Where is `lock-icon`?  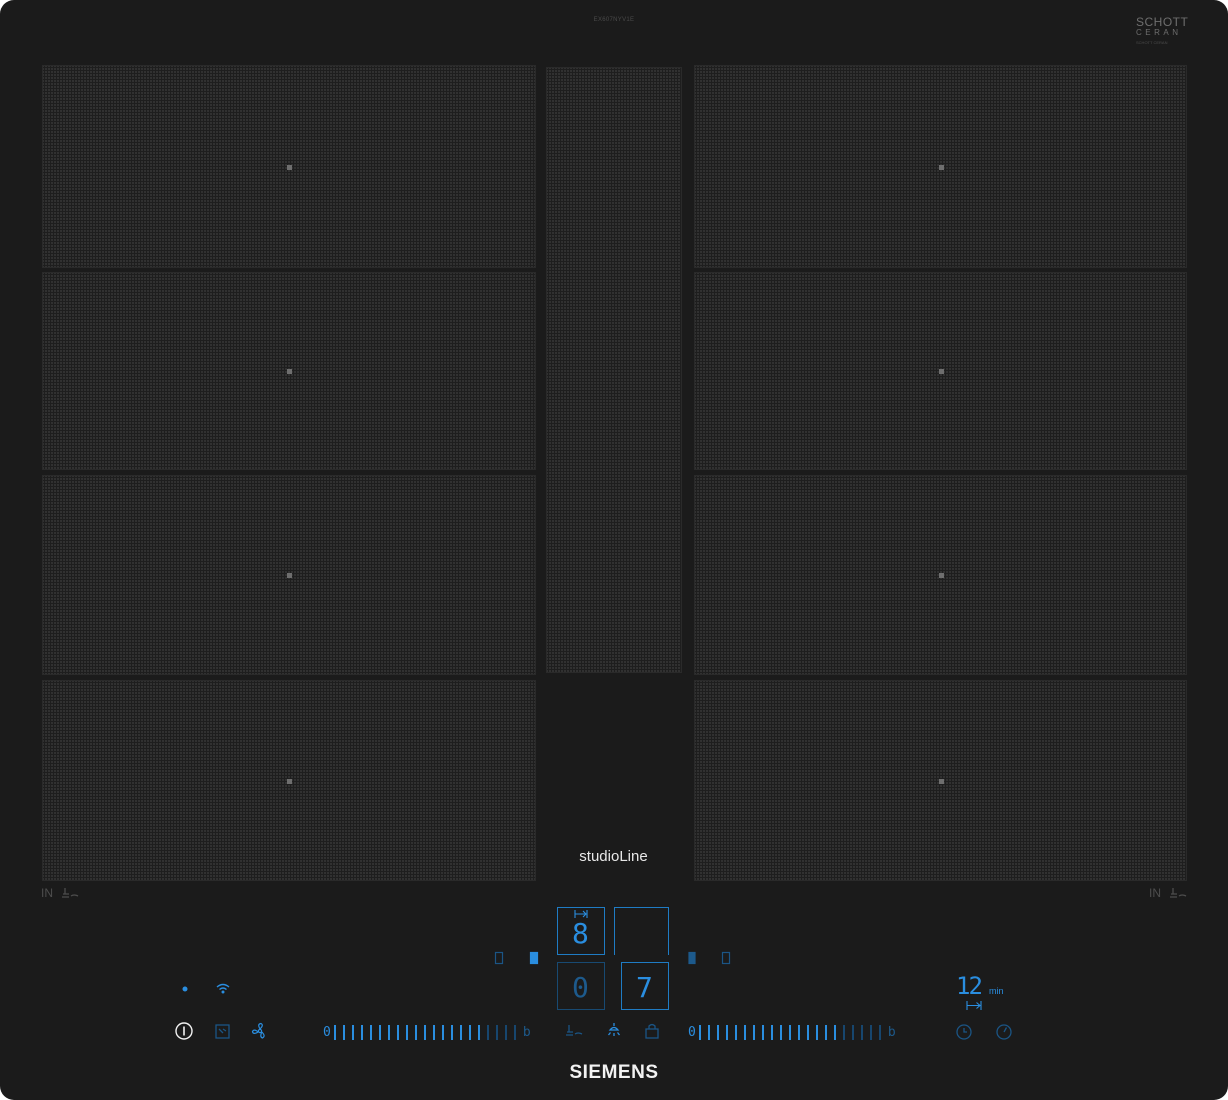
lock-icon is located at coordinates (652, 1031).